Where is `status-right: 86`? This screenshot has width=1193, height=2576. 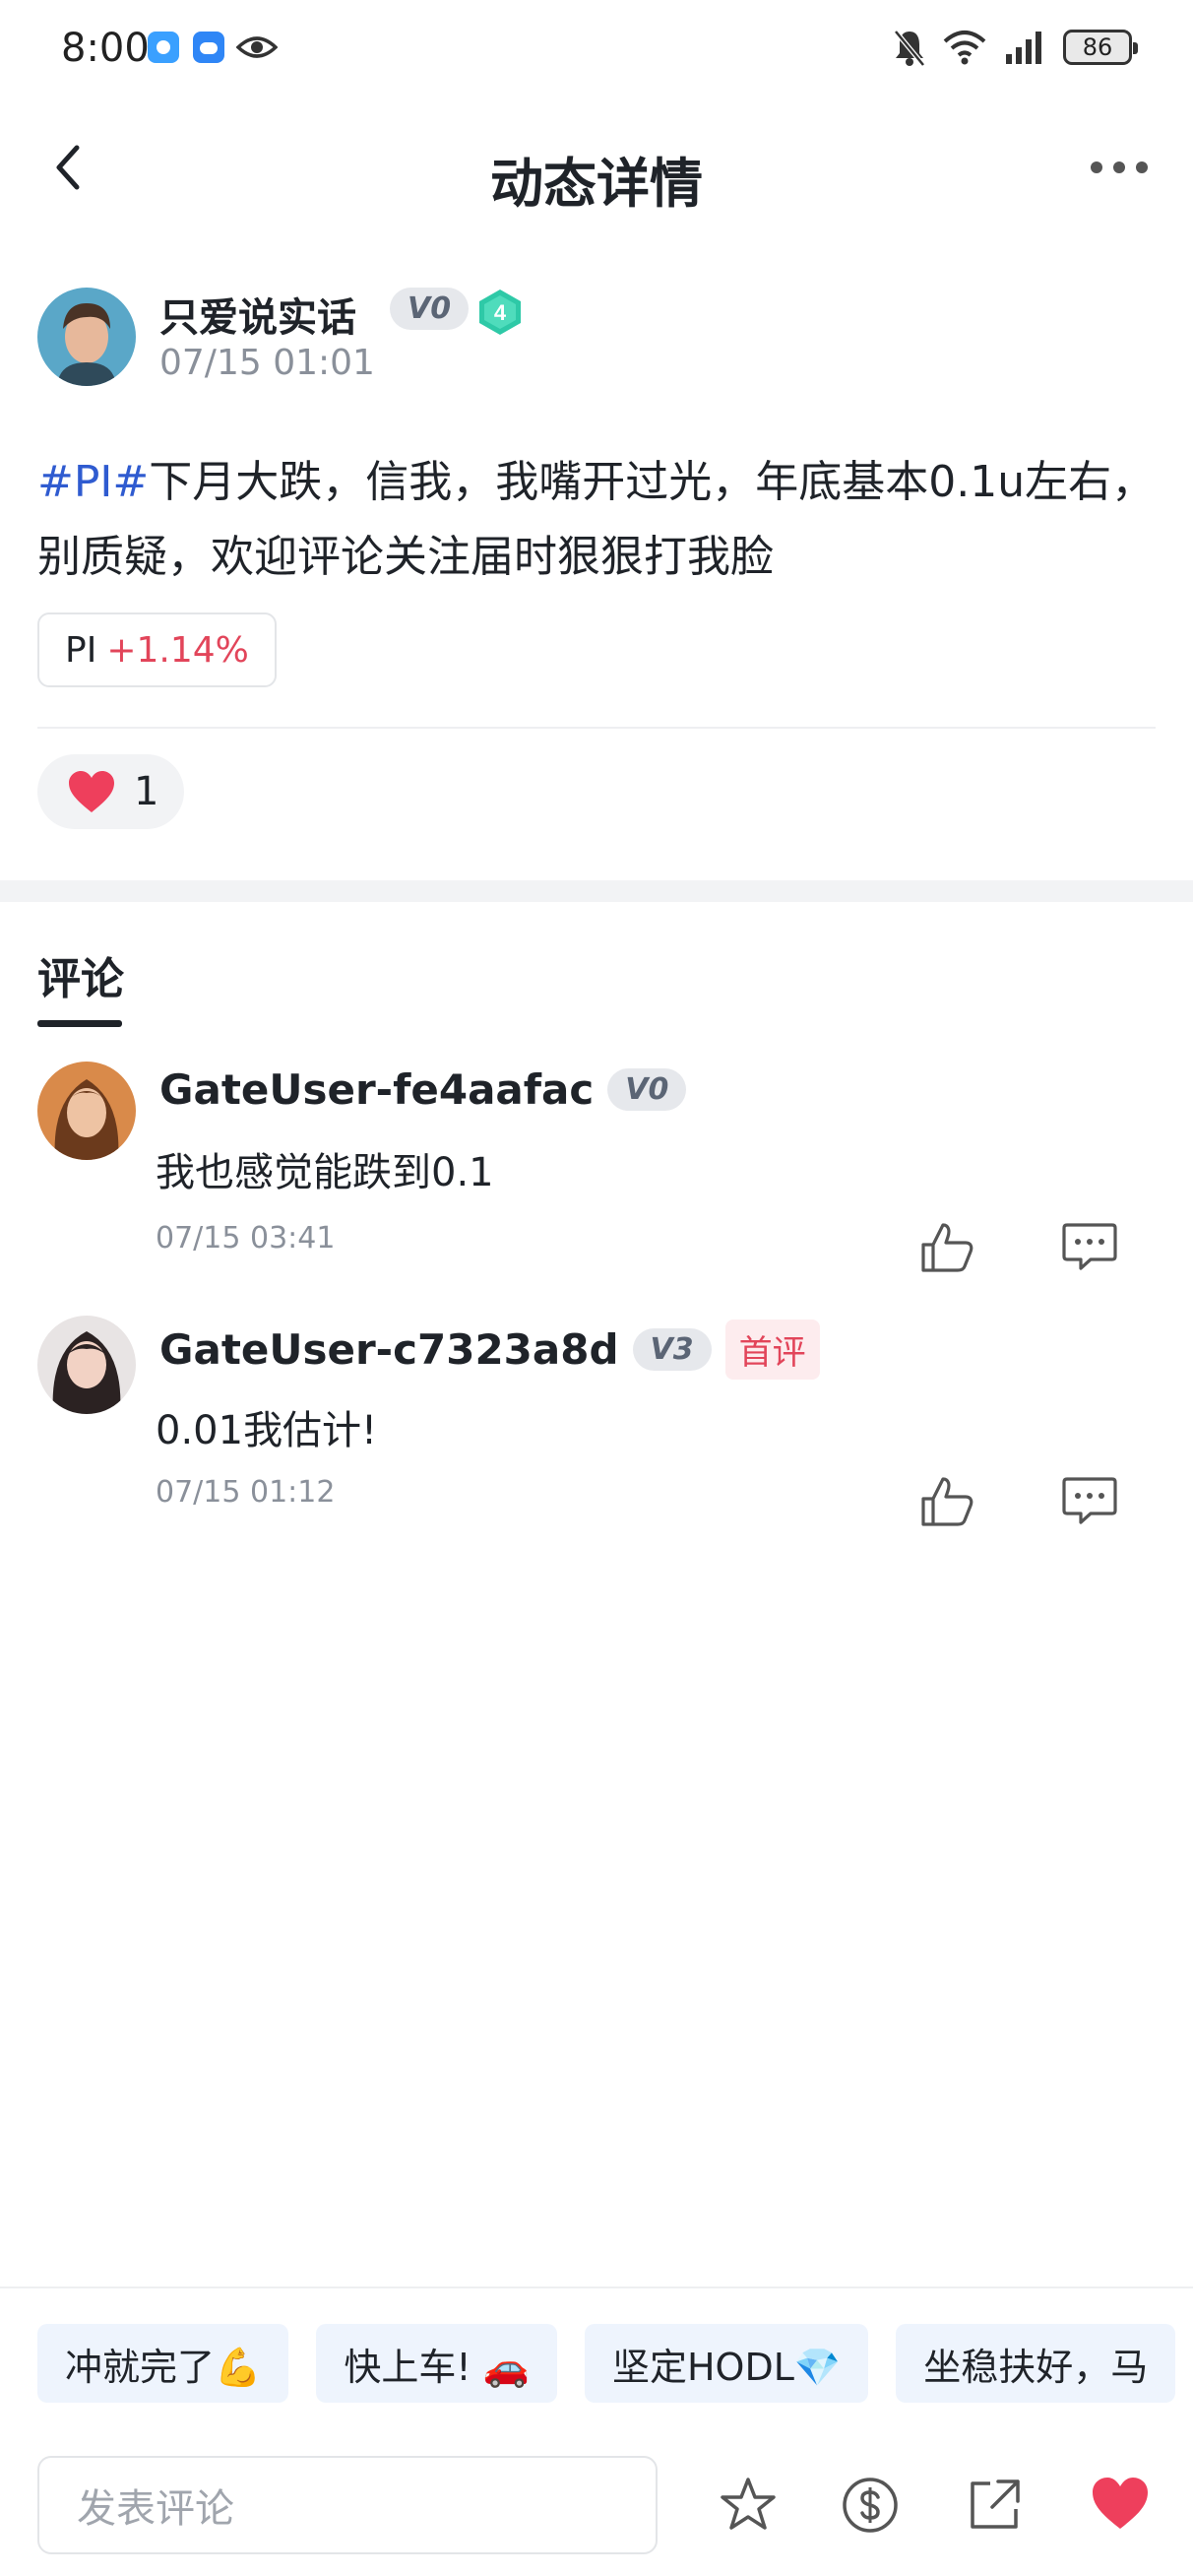 status-right: 86 is located at coordinates (1015, 47).